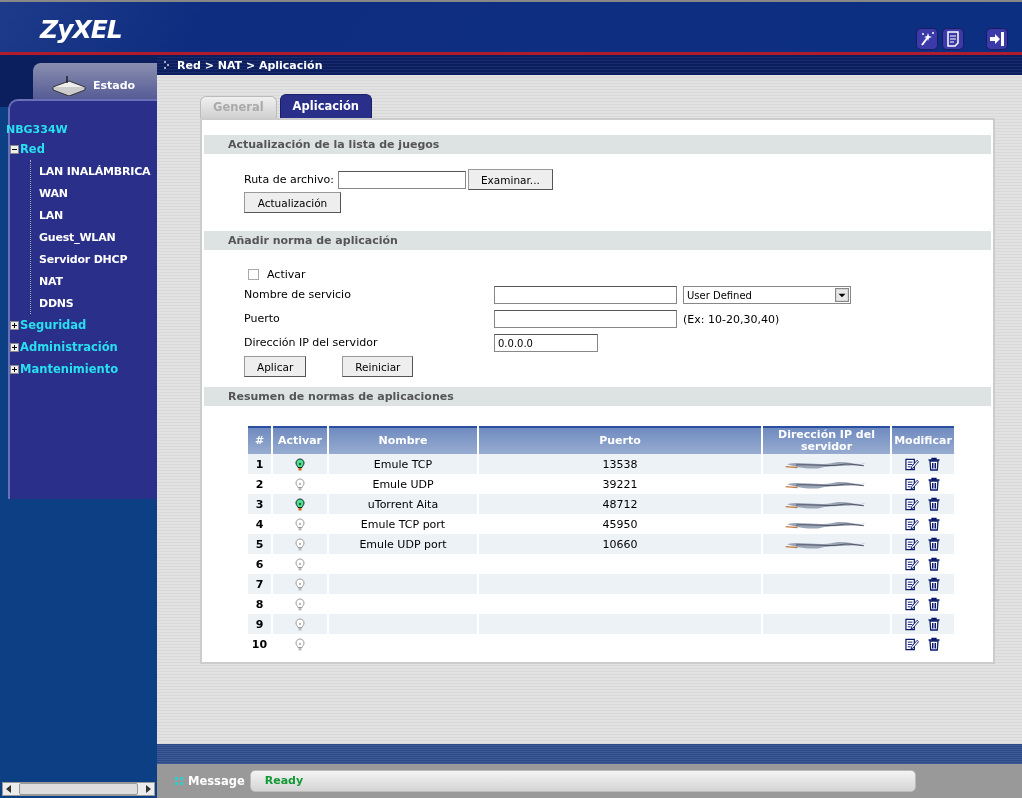 The width and height of the screenshot is (1022, 798). I want to click on field-label: Puerto, so click(262, 319).